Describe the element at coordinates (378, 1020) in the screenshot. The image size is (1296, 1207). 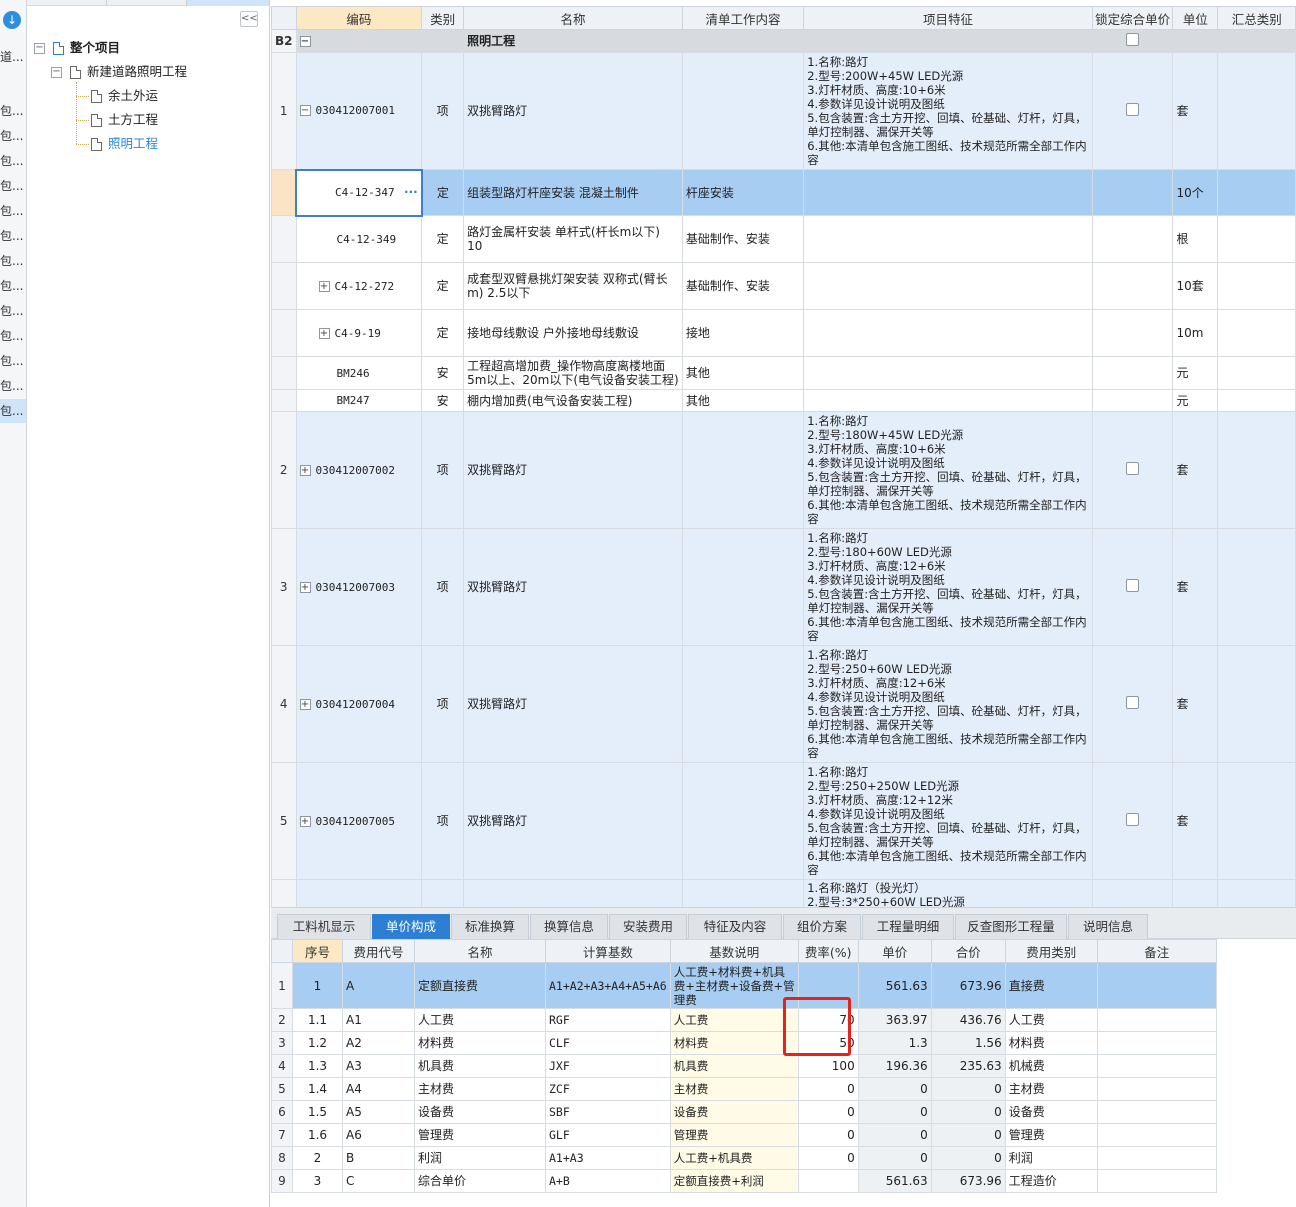
I see `code-cell: A1` at that location.